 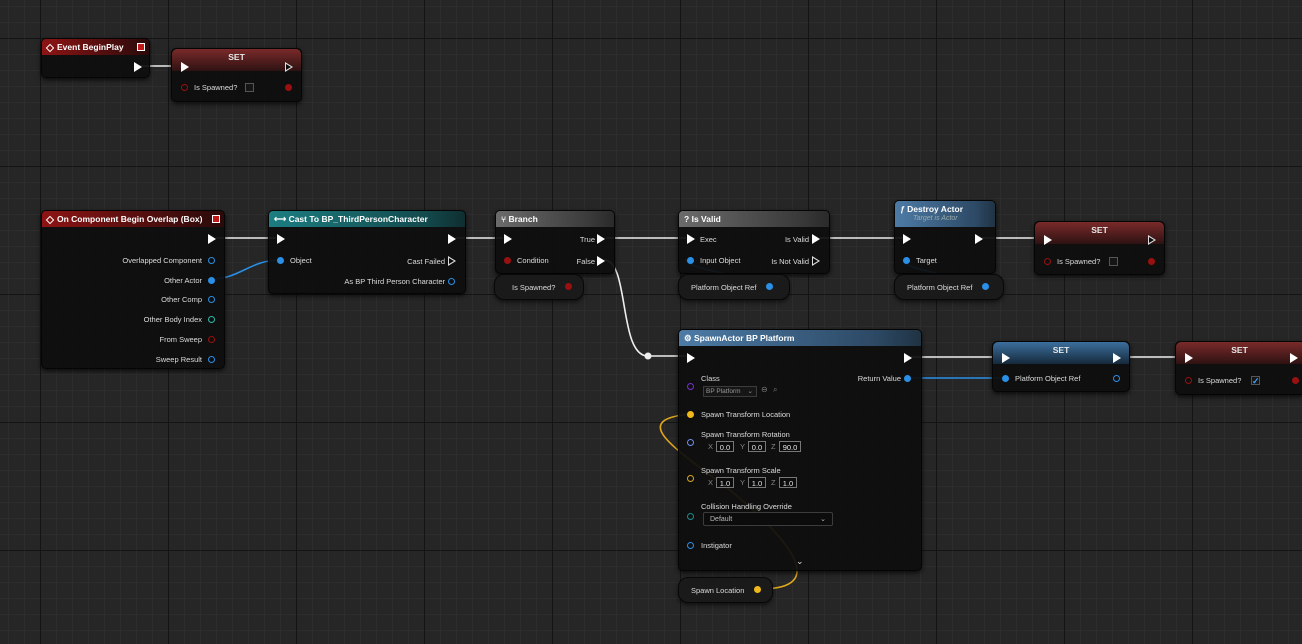 I want to click on node-title: Event BeginPlay, so click(x=90, y=47).